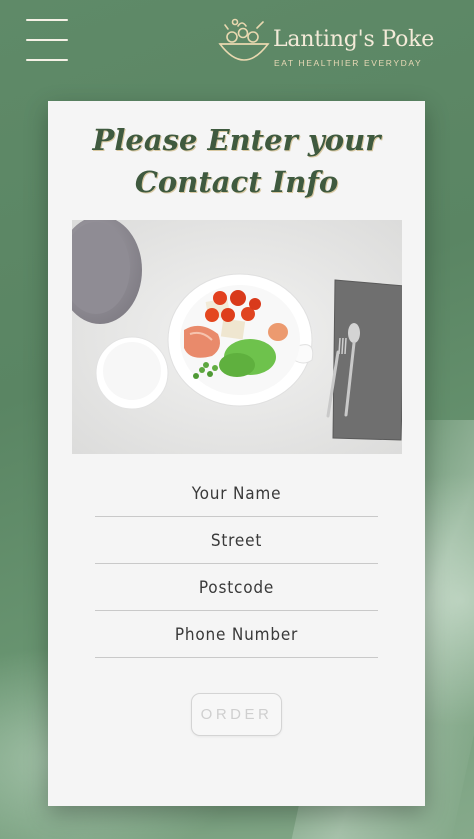 The height and width of the screenshot is (839, 474). I want to click on hamburger-menu-icon, so click(47, 40).